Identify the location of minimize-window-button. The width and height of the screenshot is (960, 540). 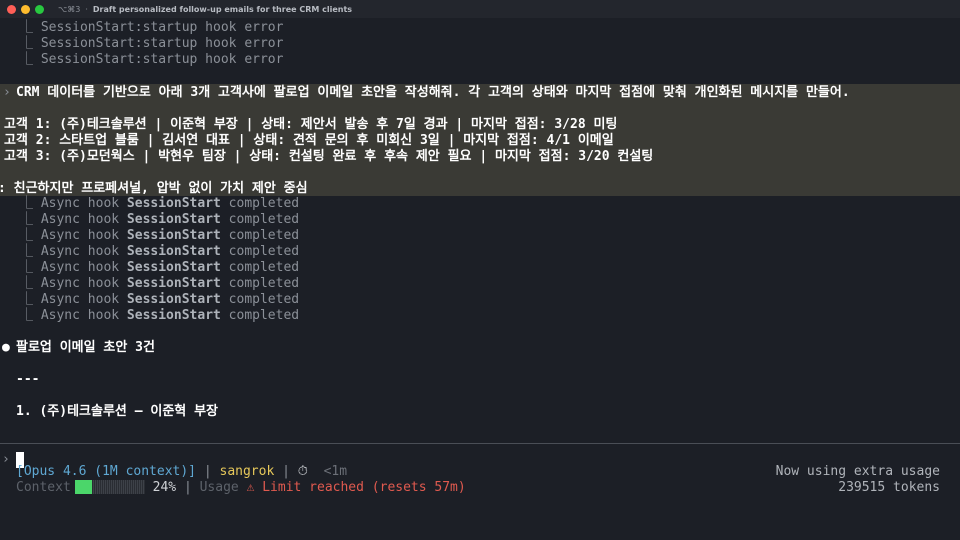
(25, 9).